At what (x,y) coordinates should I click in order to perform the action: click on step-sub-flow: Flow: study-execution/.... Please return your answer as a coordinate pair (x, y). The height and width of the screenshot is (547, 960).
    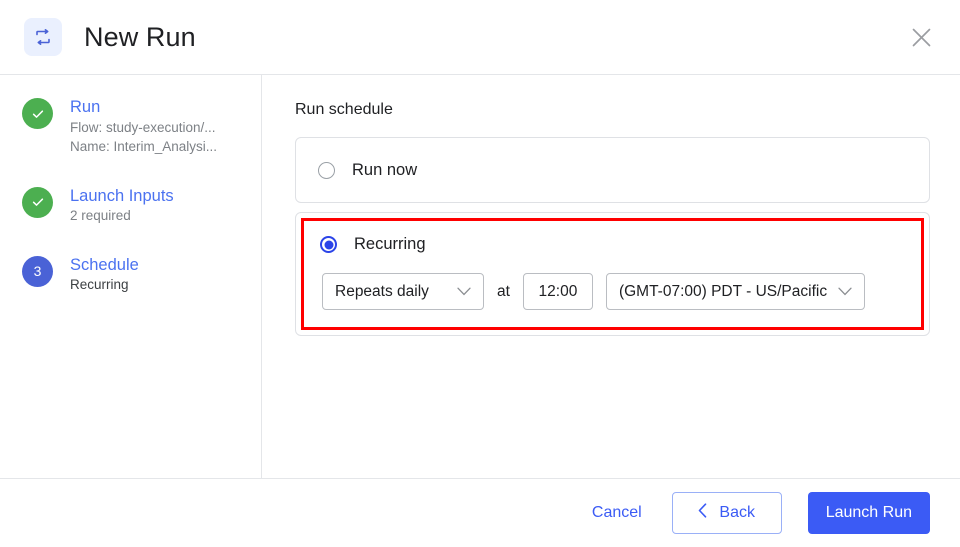
    Looking at the image, I should click on (143, 127).